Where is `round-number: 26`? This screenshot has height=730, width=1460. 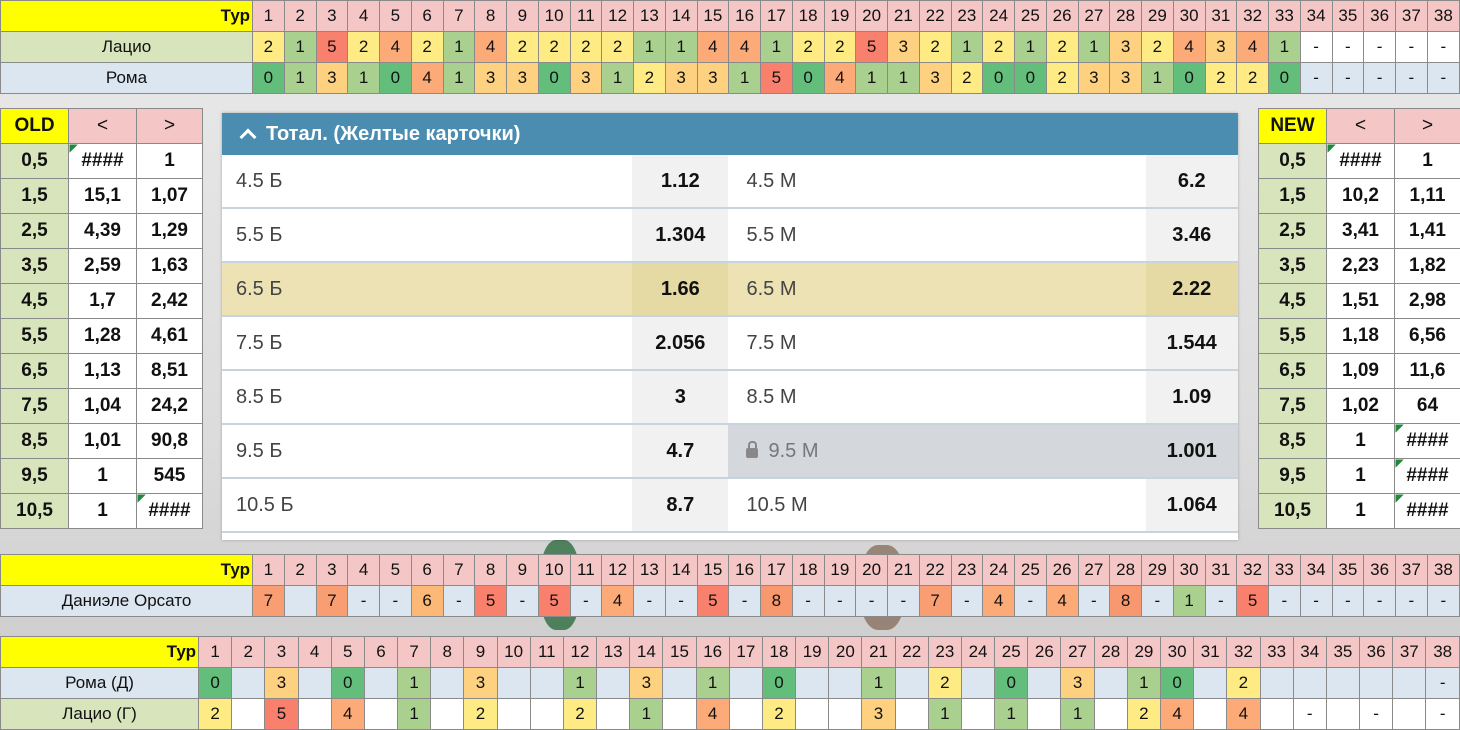
round-number: 26 is located at coordinates (1062, 16).